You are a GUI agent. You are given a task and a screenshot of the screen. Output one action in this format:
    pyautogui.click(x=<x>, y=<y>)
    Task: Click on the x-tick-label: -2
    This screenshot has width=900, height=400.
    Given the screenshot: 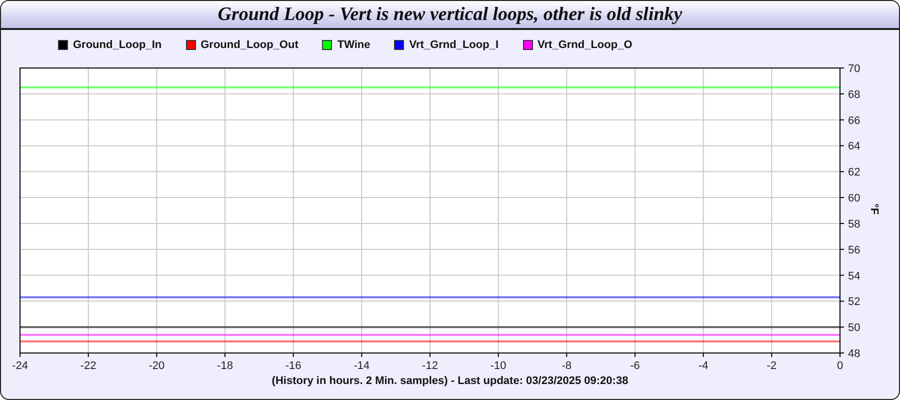 What is the action you would take?
    pyautogui.click(x=771, y=366)
    